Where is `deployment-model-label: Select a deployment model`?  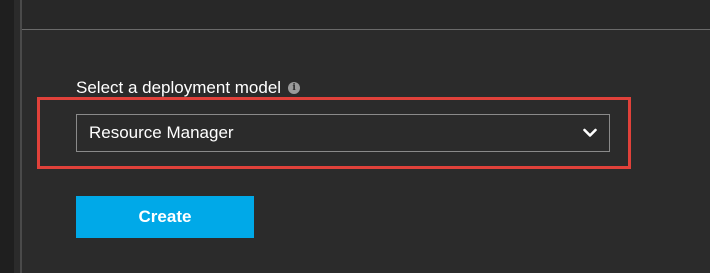
deployment-model-label: Select a deployment model is located at coordinates (179, 87).